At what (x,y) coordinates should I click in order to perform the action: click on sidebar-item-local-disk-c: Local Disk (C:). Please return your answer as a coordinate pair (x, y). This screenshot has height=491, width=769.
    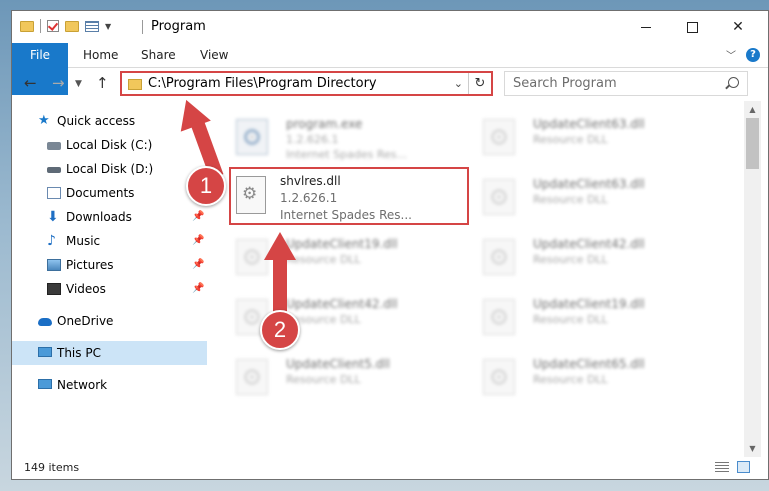
    Looking at the image, I should click on (109, 145).